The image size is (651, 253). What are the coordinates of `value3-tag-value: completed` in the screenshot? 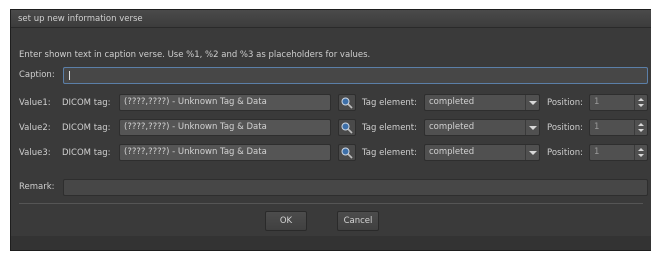 It's located at (452, 152).